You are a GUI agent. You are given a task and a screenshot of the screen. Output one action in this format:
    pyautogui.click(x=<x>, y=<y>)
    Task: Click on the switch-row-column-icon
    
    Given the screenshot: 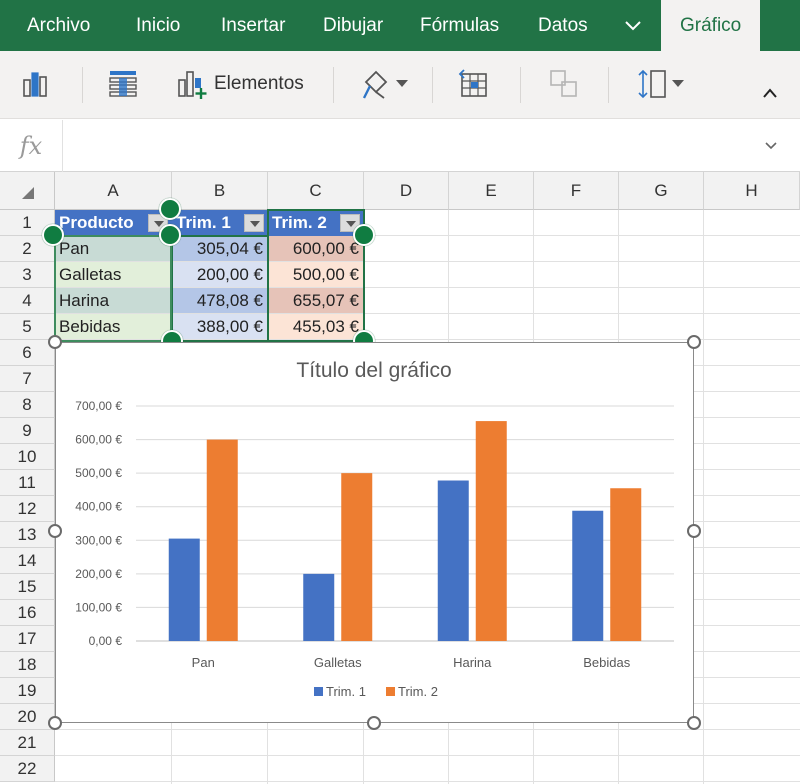 What is the action you would take?
    pyautogui.click(x=123, y=84)
    